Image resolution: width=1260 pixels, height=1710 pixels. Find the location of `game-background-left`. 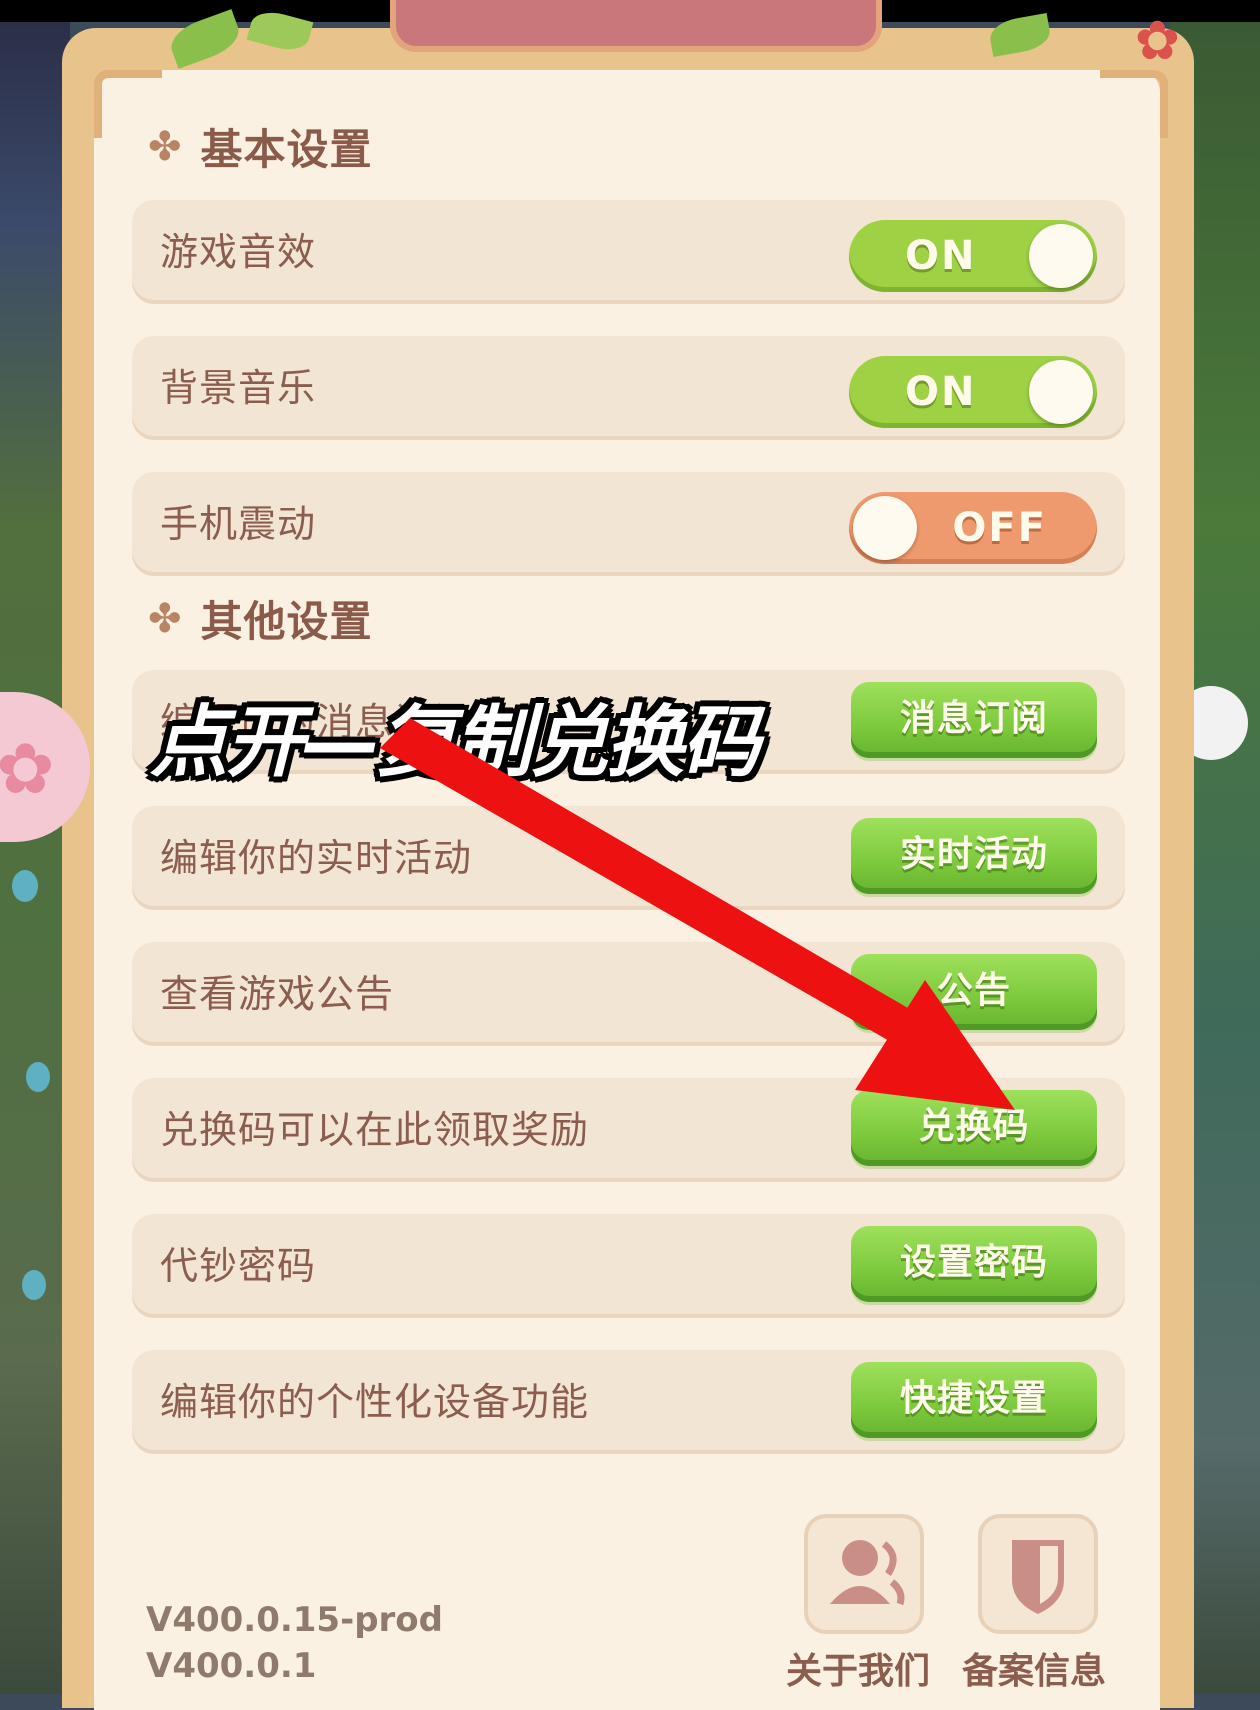

game-background-left is located at coordinates (35, 858).